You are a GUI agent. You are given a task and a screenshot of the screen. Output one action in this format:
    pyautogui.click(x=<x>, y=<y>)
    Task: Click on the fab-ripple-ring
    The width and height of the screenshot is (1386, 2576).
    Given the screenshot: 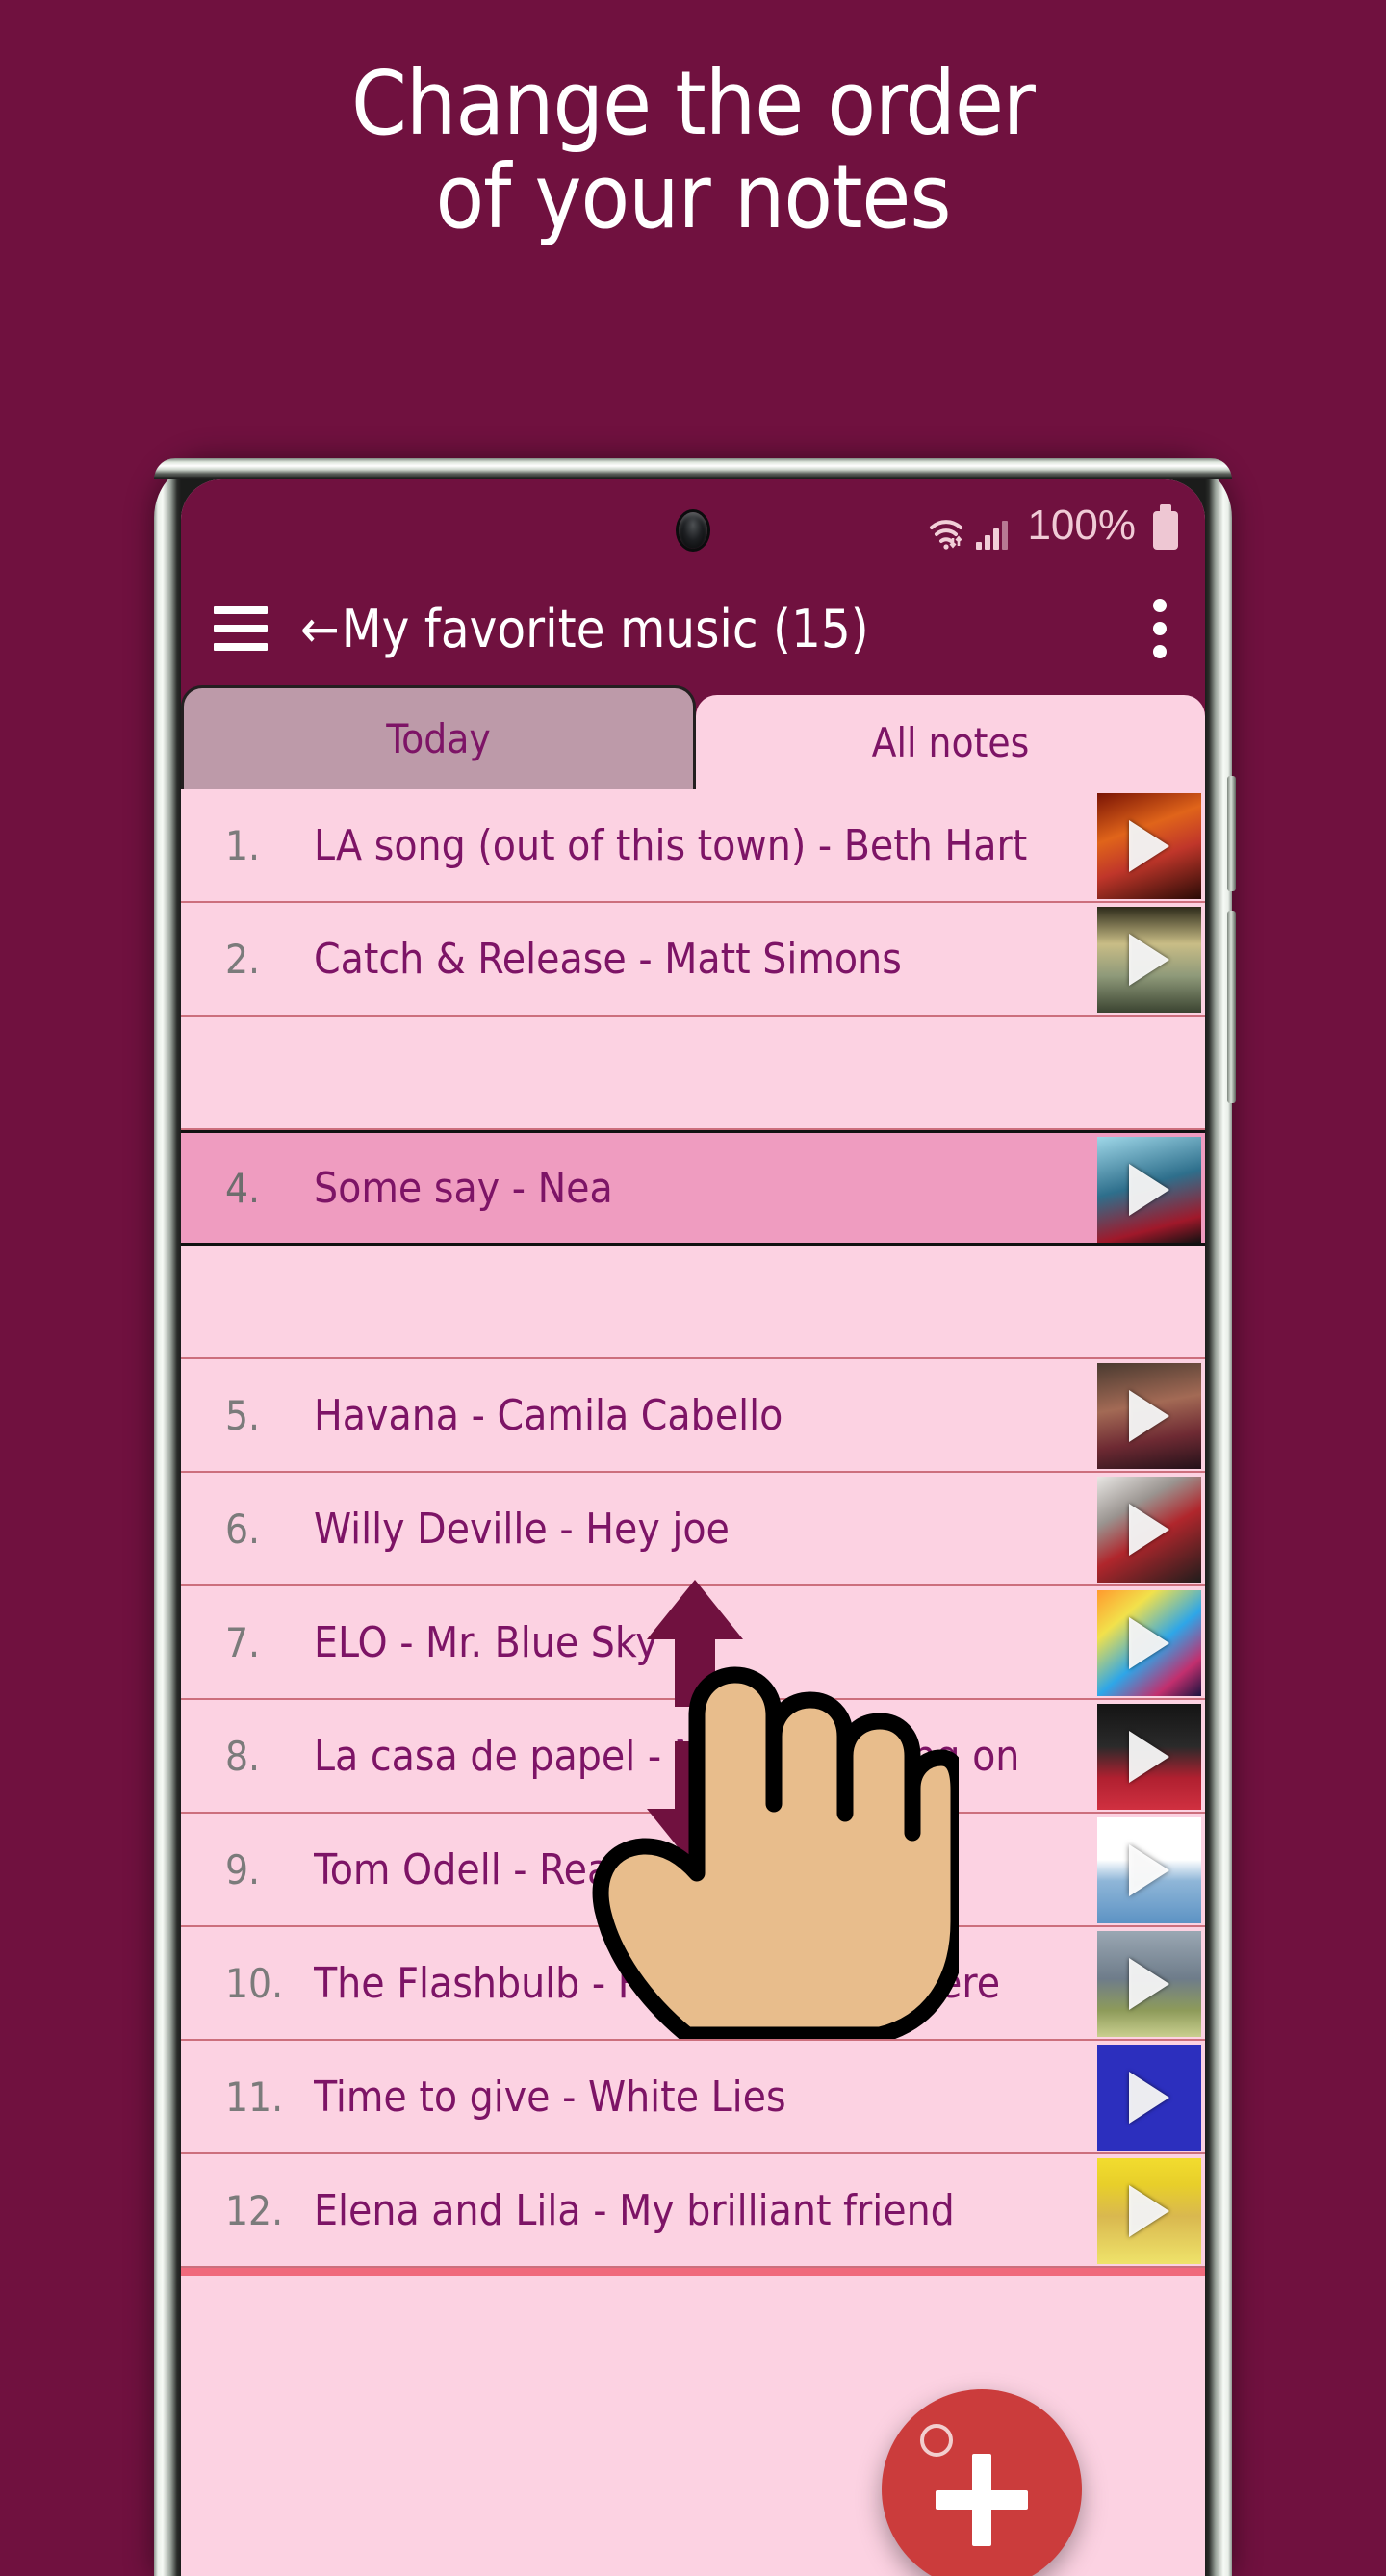 What is the action you would take?
    pyautogui.click(x=936, y=2441)
    